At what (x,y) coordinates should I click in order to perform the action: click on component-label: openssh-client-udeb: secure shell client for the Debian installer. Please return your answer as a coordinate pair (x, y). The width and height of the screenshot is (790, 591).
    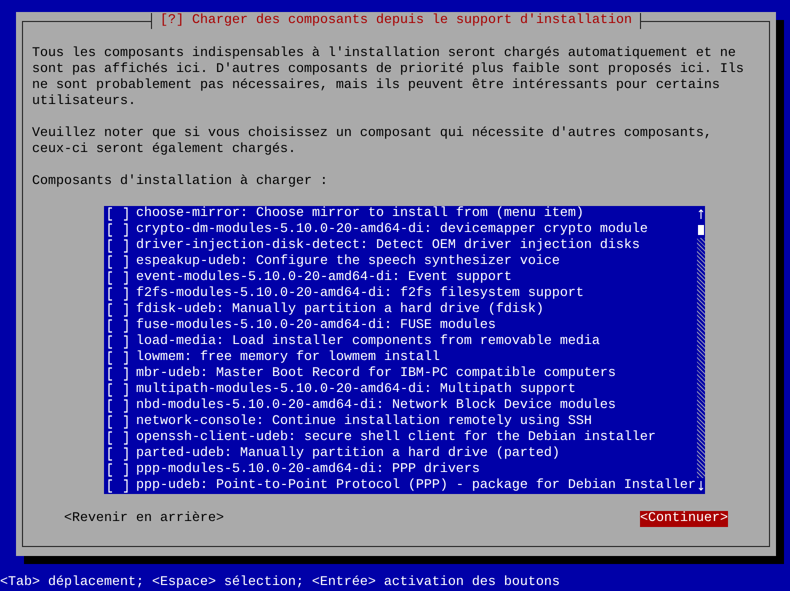
    Looking at the image, I should click on (396, 438).